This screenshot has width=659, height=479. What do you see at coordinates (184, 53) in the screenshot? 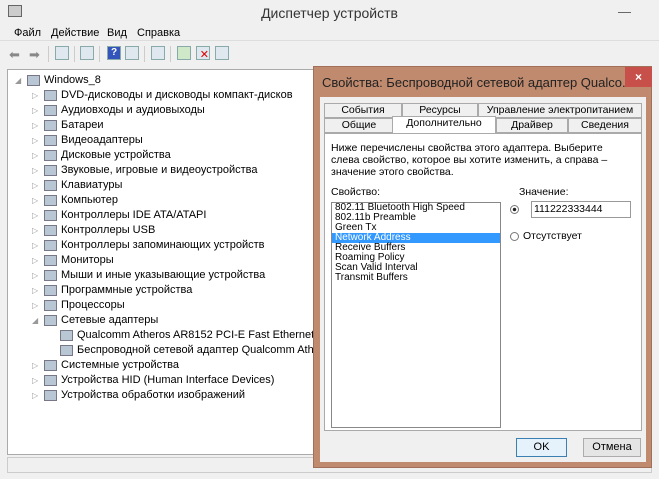
I see `update-driver-icon` at bounding box center [184, 53].